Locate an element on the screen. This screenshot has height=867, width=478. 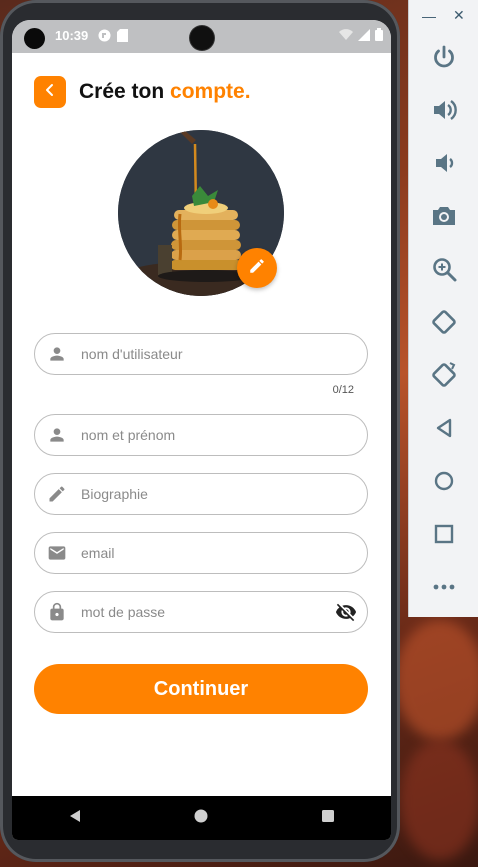
close-icon: ✕ is located at coordinates (459, 15).